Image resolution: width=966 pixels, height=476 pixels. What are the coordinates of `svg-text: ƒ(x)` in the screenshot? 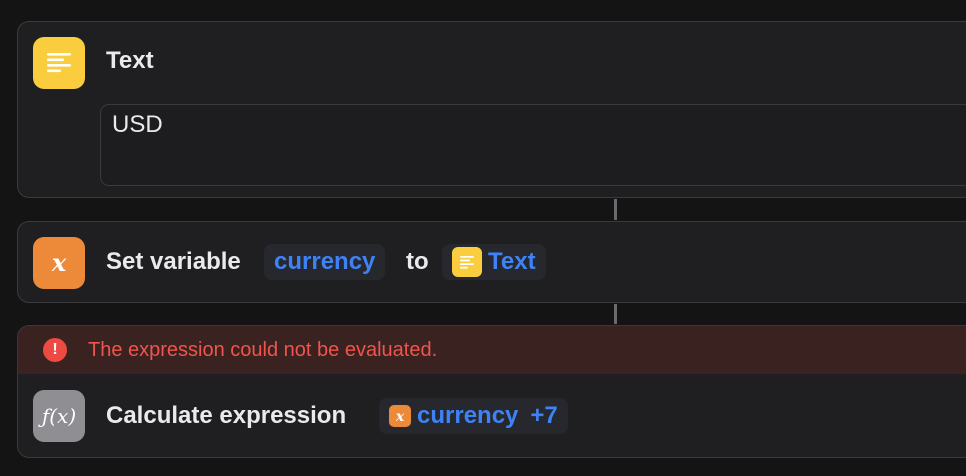 It's located at (57, 416).